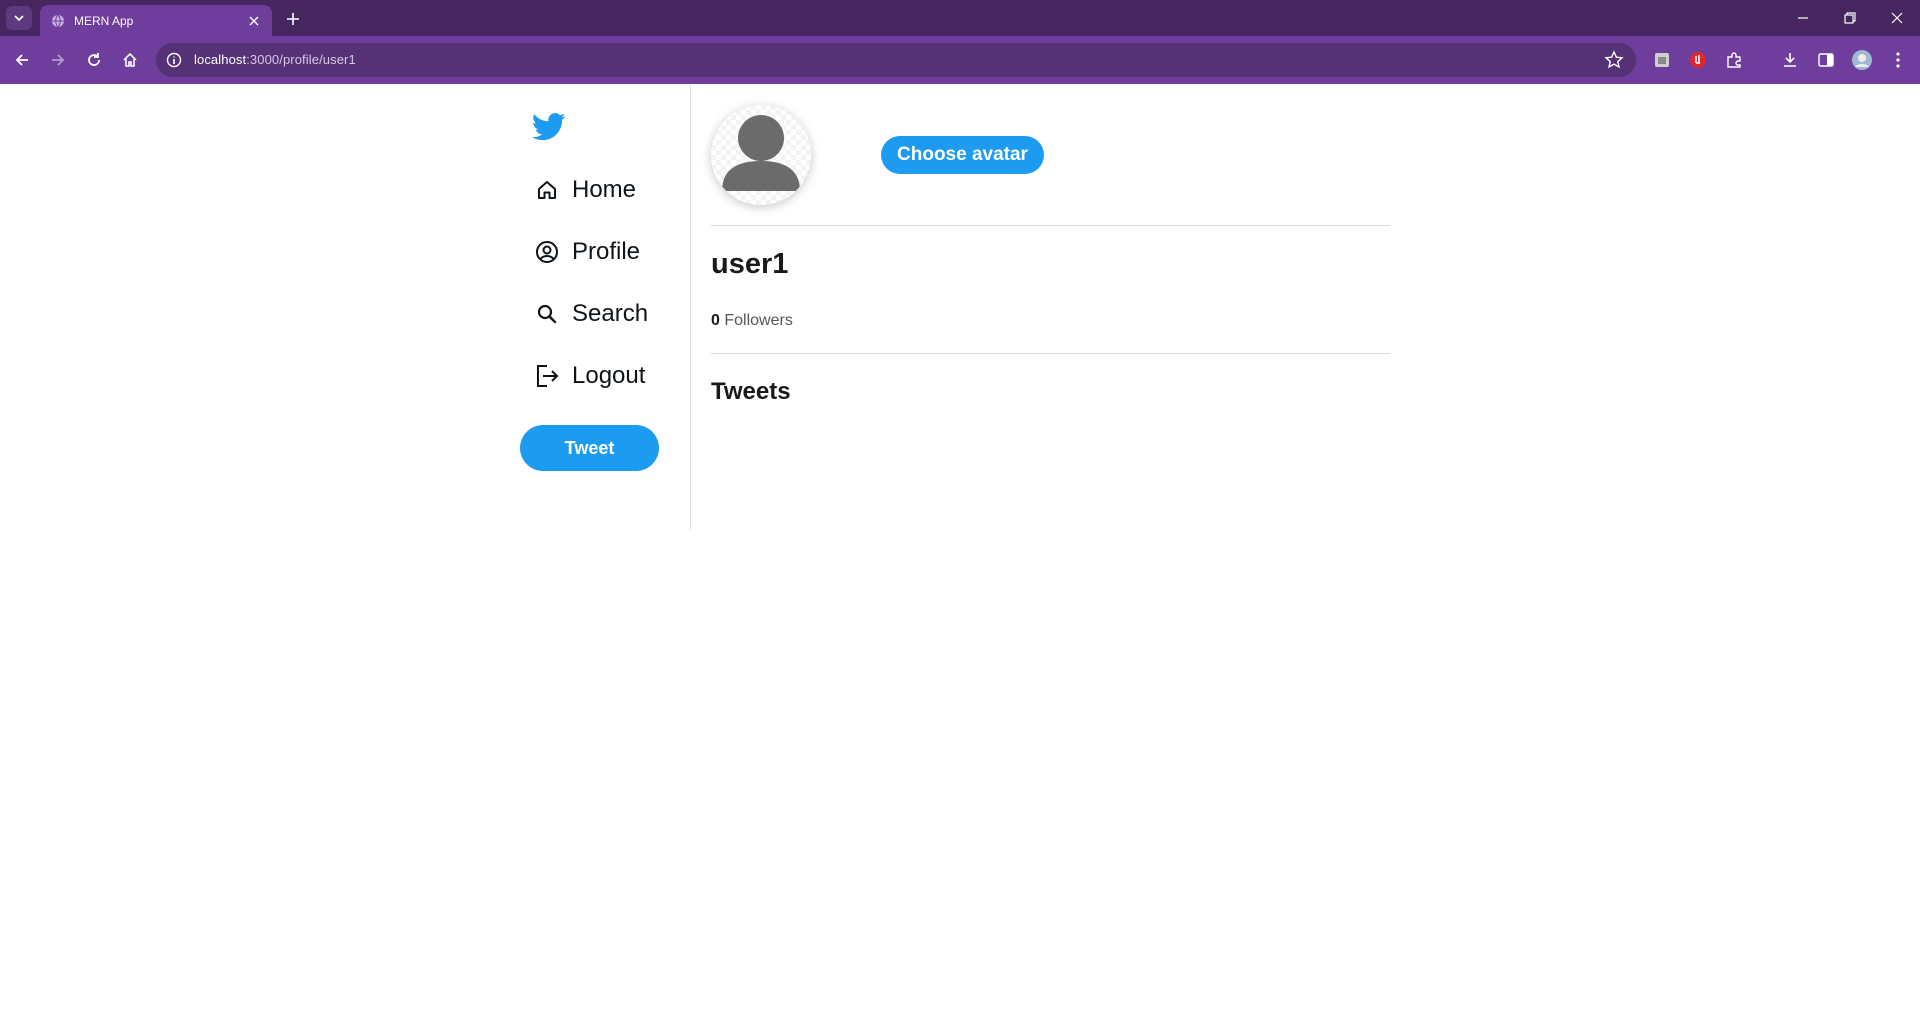  Describe the element at coordinates (58, 60) in the screenshot. I see `forward-icon` at that location.